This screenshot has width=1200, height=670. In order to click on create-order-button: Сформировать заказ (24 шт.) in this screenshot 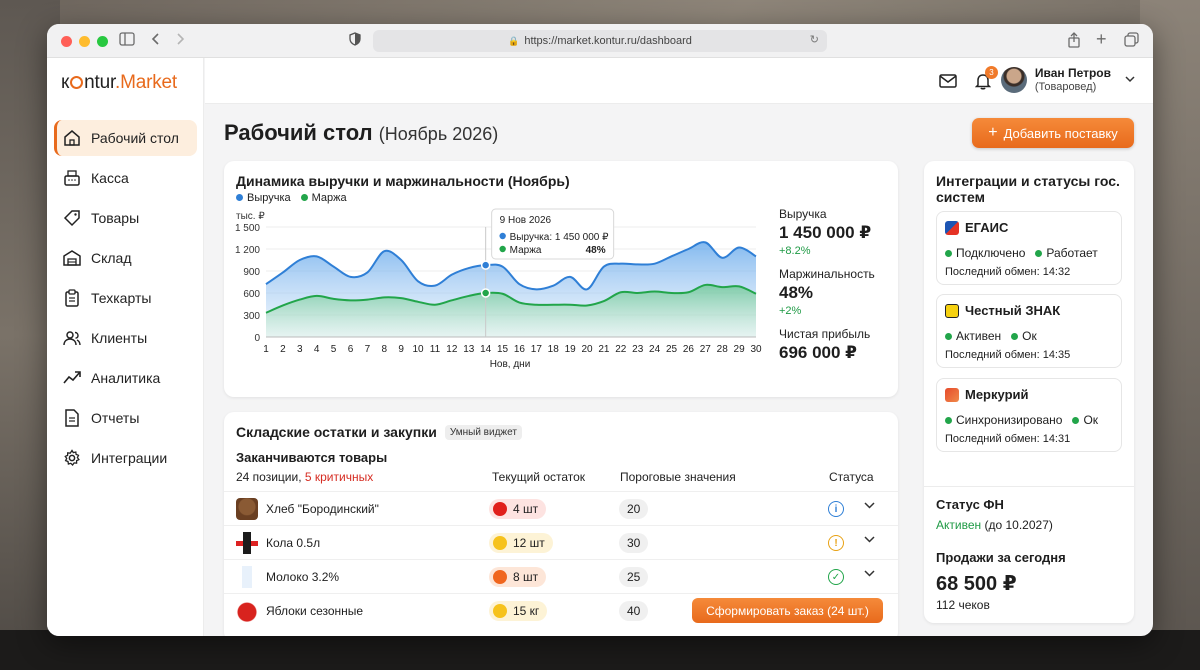, I will do `click(787, 610)`.